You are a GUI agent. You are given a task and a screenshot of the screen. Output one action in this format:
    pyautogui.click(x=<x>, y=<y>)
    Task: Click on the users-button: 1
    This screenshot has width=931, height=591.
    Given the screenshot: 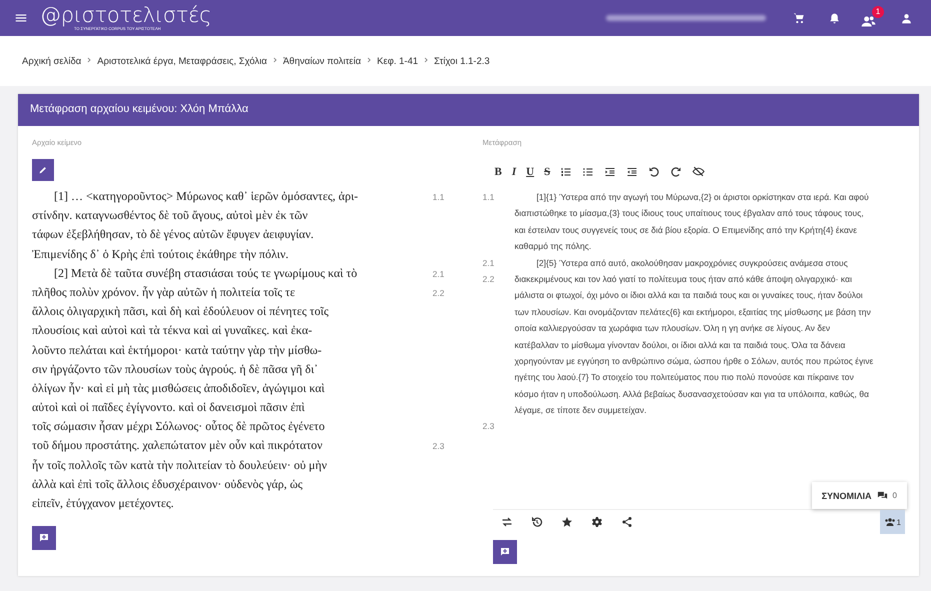 What is the action you would take?
    pyautogui.click(x=870, y=18)
    